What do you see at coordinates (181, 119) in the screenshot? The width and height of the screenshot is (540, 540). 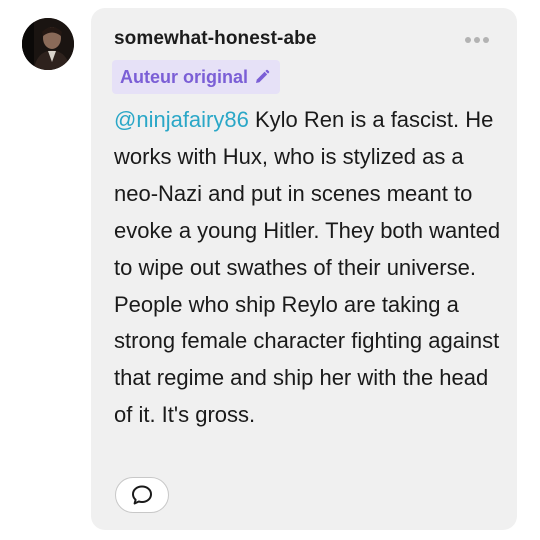 I see `user-mention-link: @ninjafairy86` at bounding box center [181, 119].